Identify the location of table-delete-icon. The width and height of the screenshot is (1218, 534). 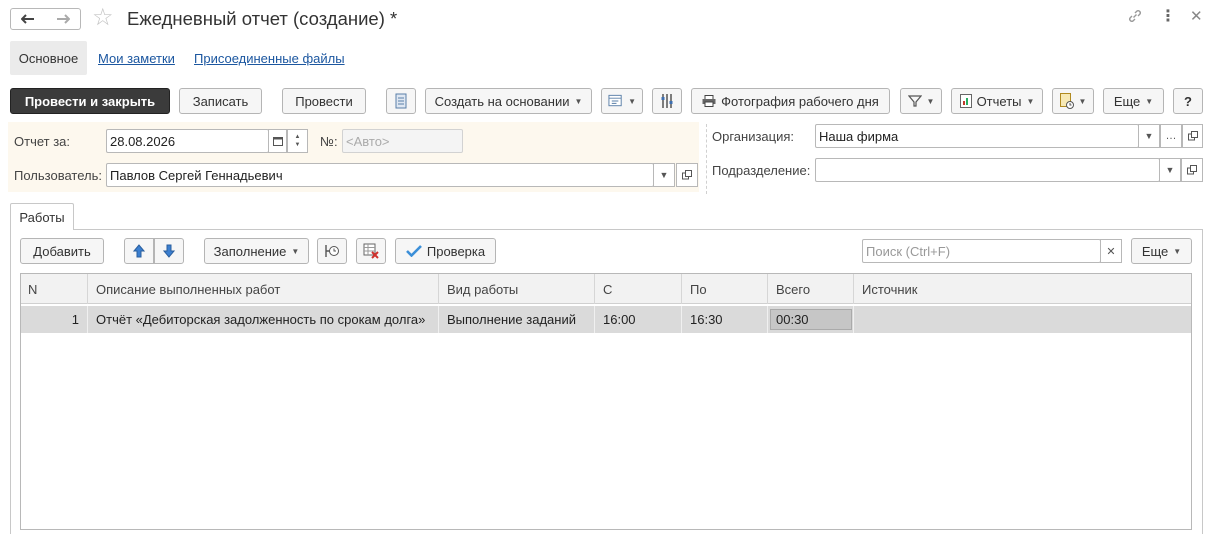
(371, 251).